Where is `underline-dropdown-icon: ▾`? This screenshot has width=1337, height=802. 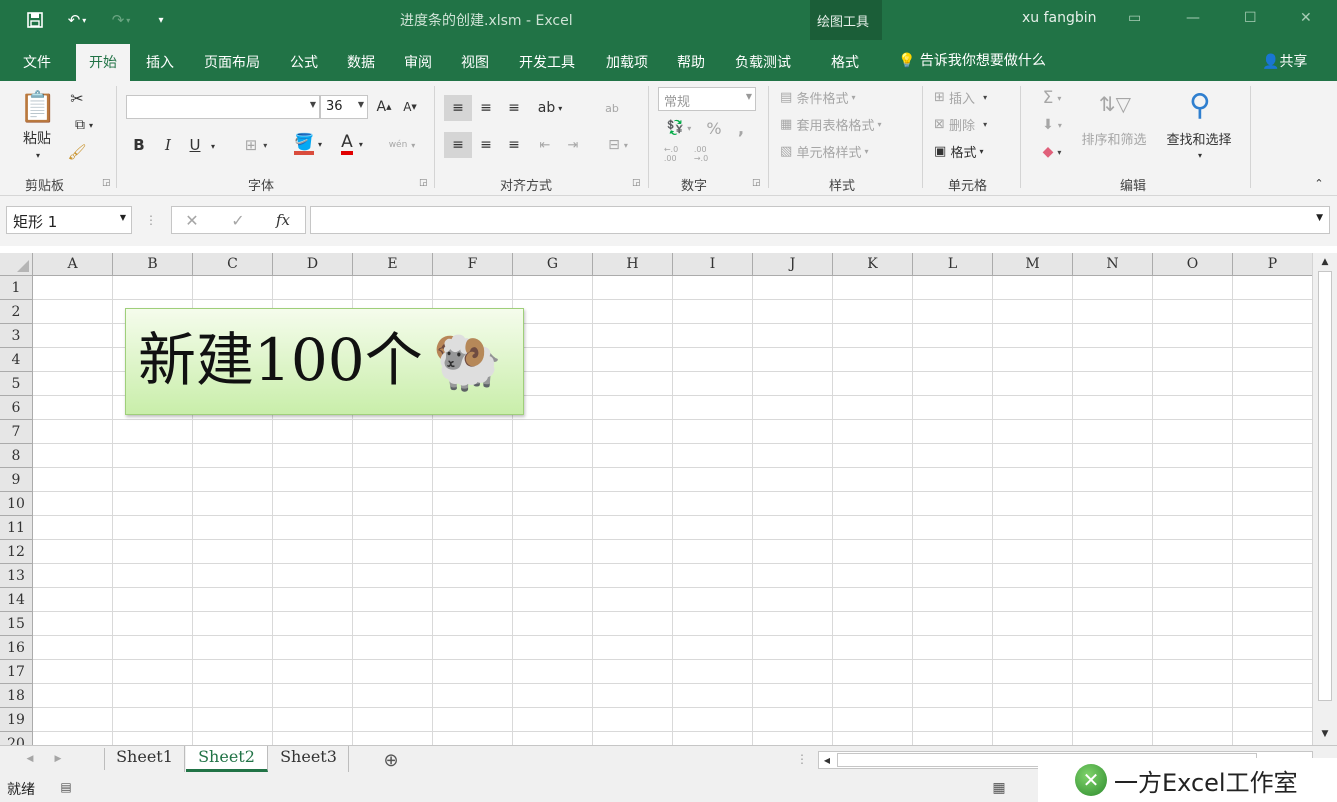 underline-dropdown-icon: ▾ is located at coordinates (213, 146).